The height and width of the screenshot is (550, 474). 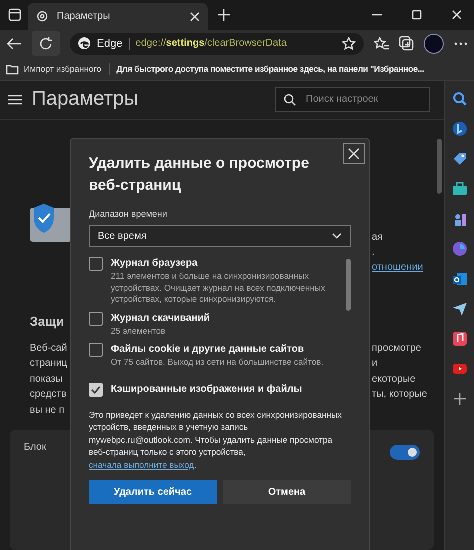 I want to click on body-text: показы, so click(x=46, y=379).